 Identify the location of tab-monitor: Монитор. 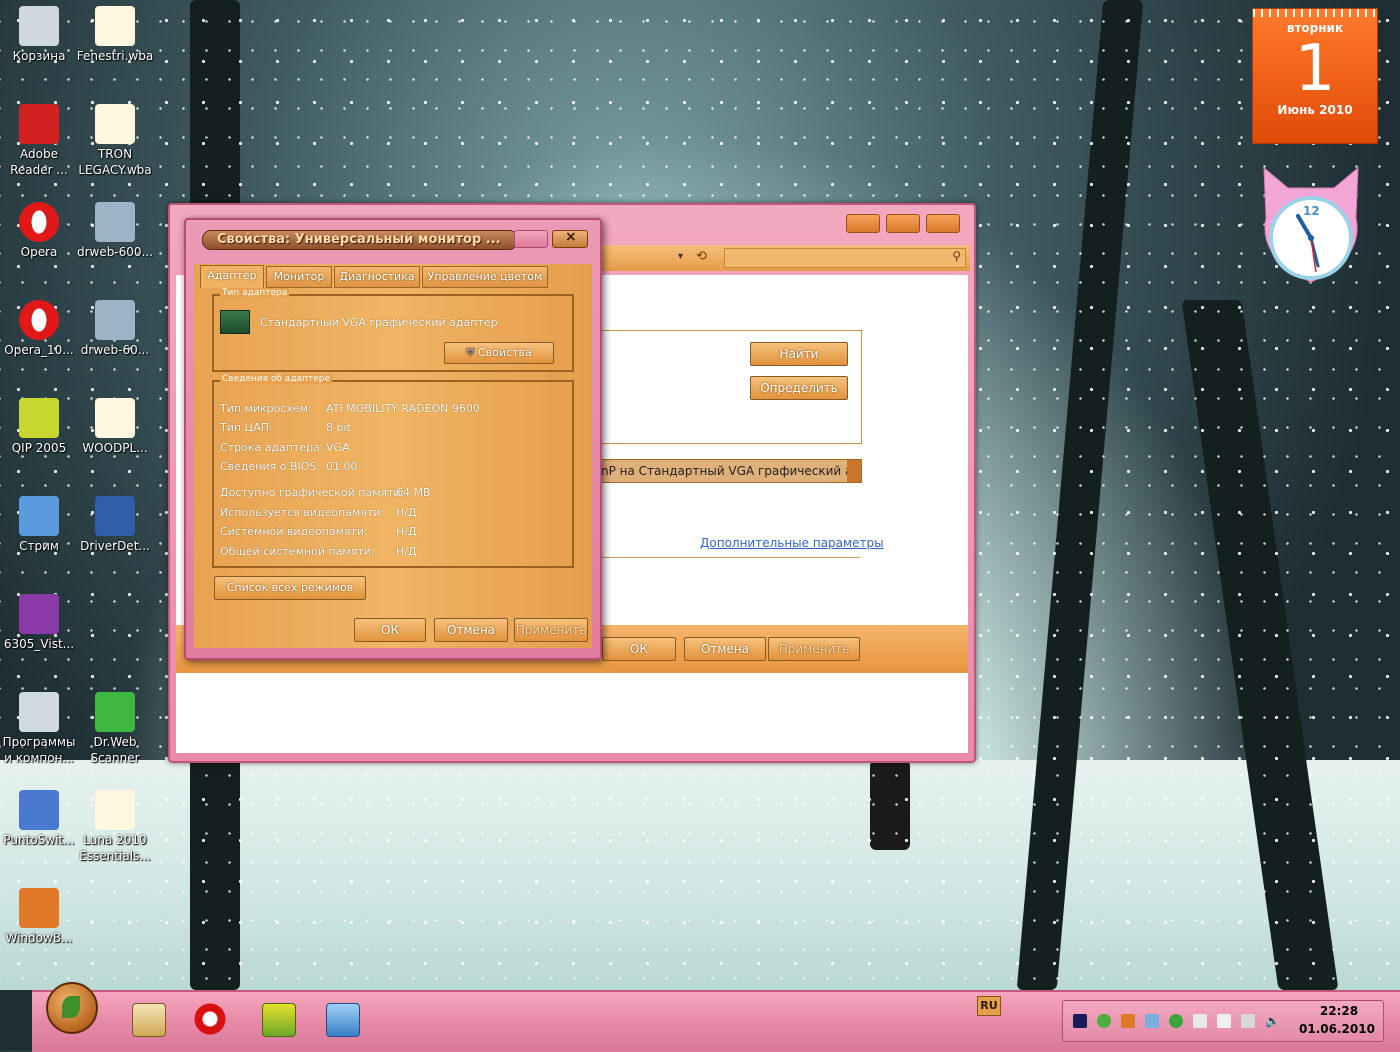
(299, 277).